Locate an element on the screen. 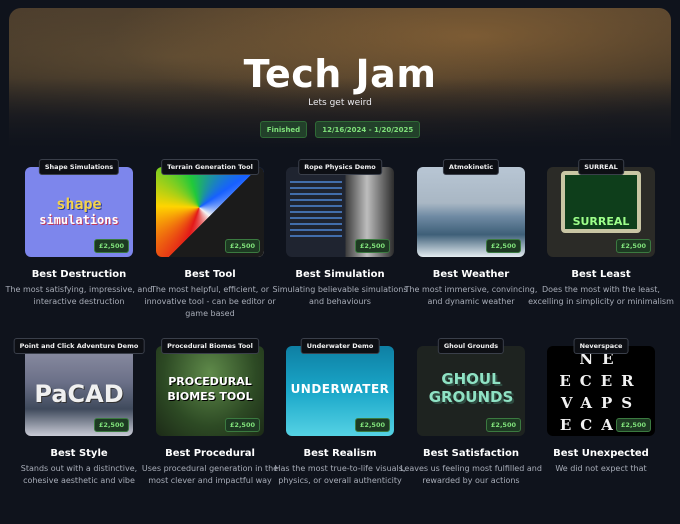  art-text: UNDERWATER is located at coordinates (340, 389).